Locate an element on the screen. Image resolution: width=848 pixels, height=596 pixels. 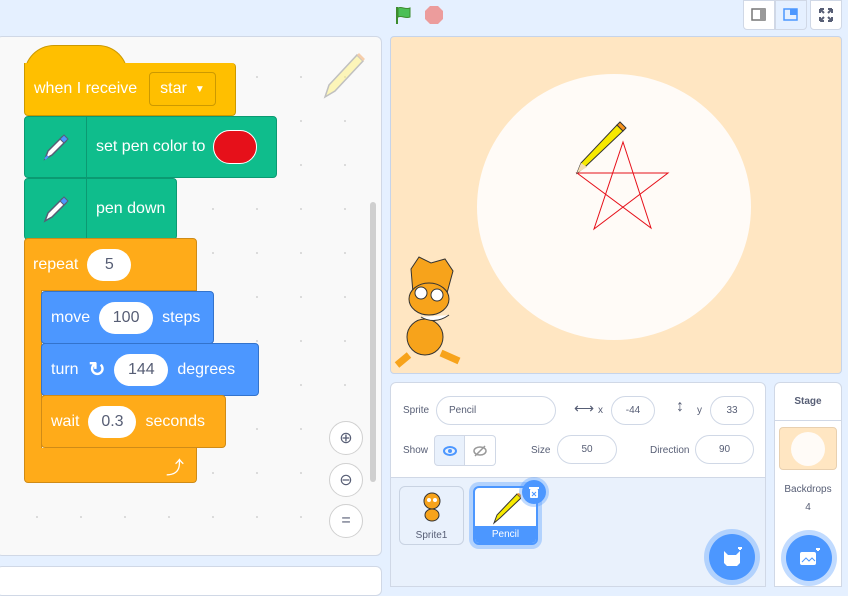
trash-icon is located at coordinates (534, 492).